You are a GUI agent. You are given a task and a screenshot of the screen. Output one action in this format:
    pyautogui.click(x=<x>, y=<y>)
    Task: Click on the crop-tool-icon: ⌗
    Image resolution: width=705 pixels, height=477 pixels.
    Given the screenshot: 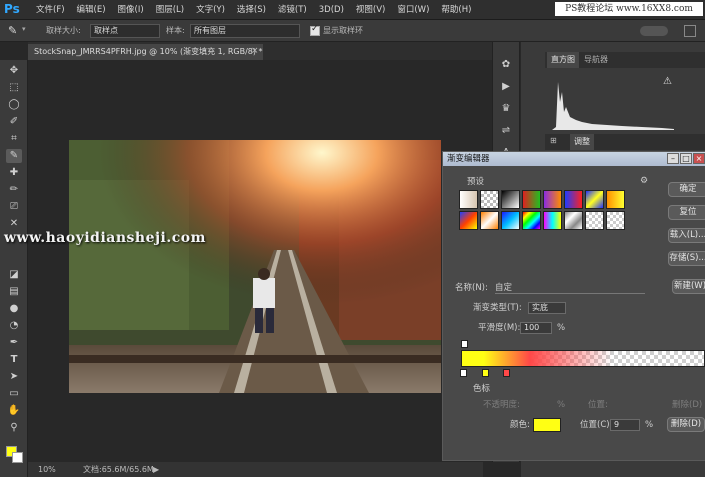 What is the action you would take?
    pyautogui.click(x=14, y=139)
    